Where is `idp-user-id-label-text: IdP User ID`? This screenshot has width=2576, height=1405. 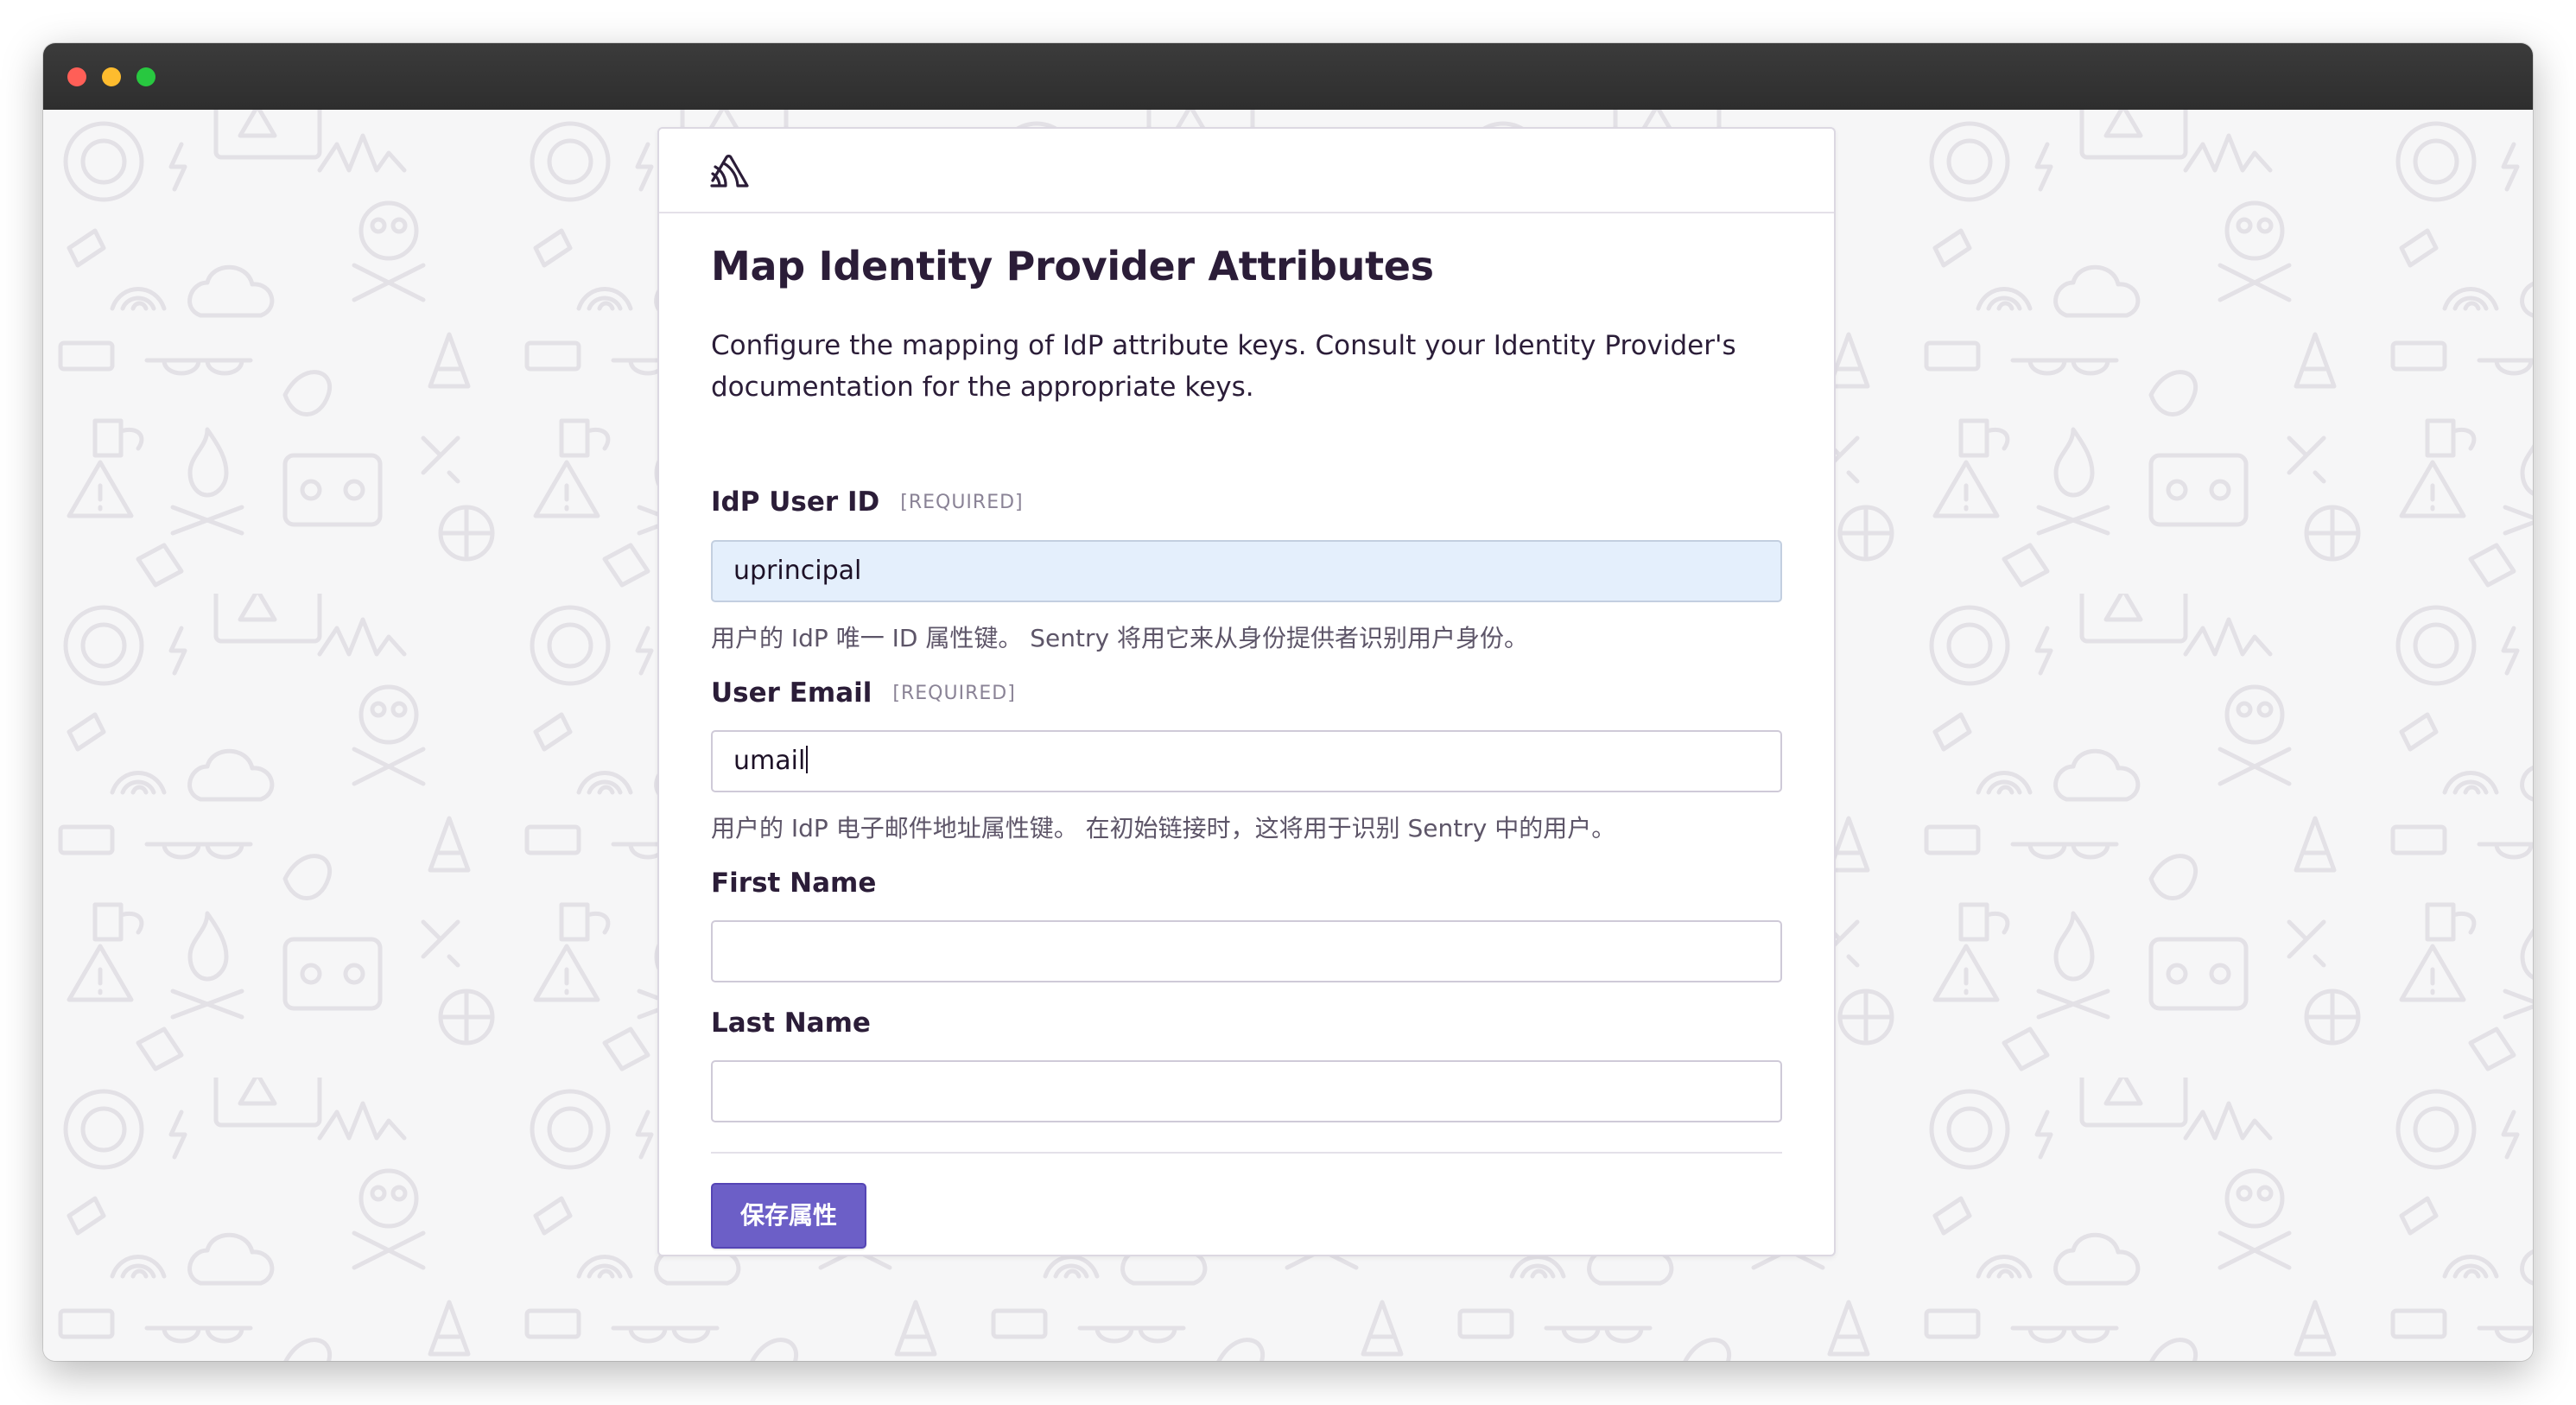 idp-user-id-label-text: IdP User ID is located at coordinates (795, 502).